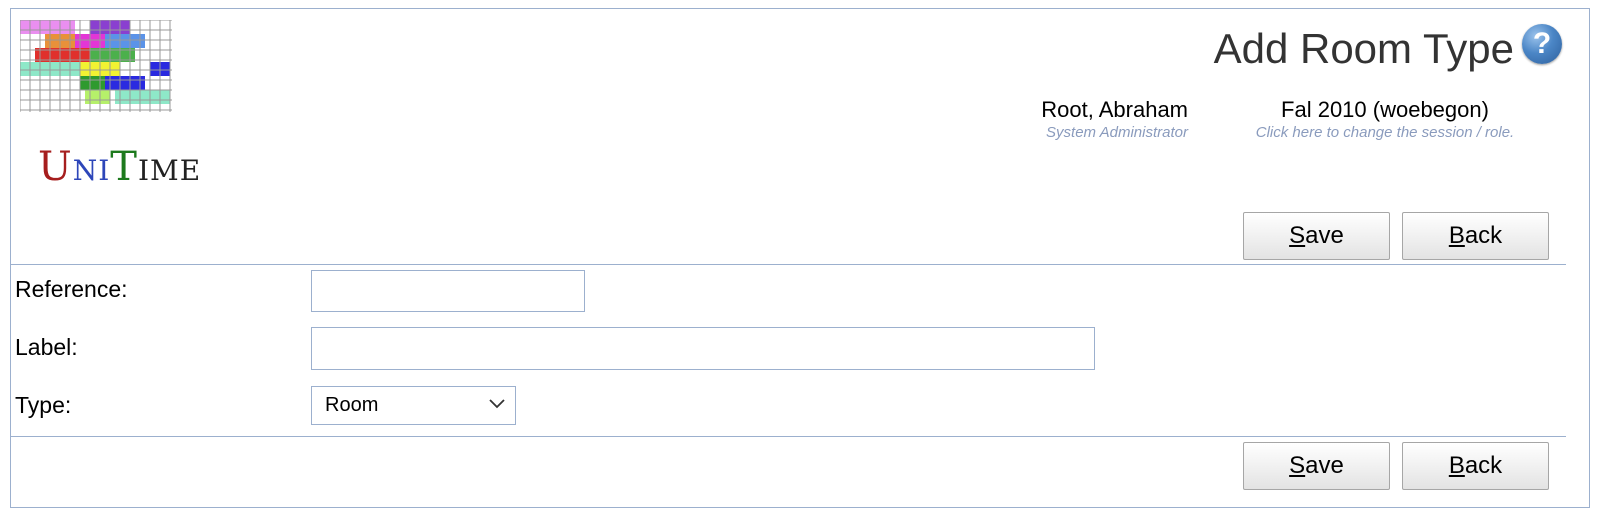 Image resolution: width=1600 pixels, height=518 pixels. I want to click on footer-divider, so click(788, 436).